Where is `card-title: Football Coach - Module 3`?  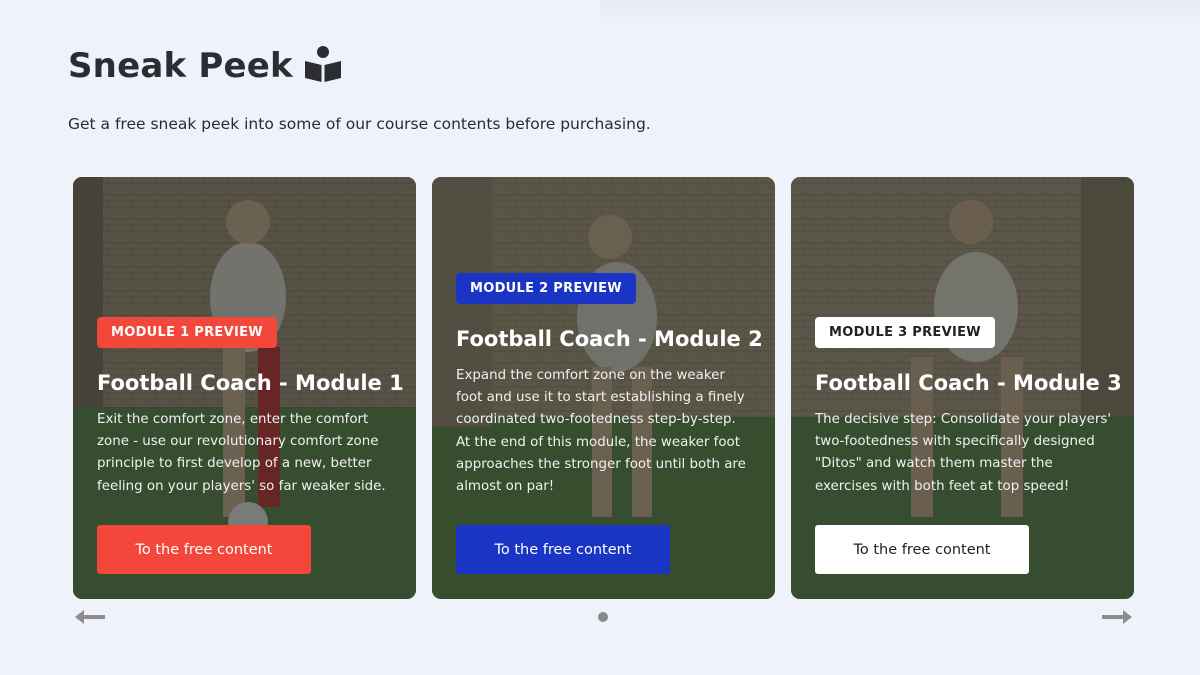
card-title: Football Coach - Module 3 is located at coordinates (968, 383).